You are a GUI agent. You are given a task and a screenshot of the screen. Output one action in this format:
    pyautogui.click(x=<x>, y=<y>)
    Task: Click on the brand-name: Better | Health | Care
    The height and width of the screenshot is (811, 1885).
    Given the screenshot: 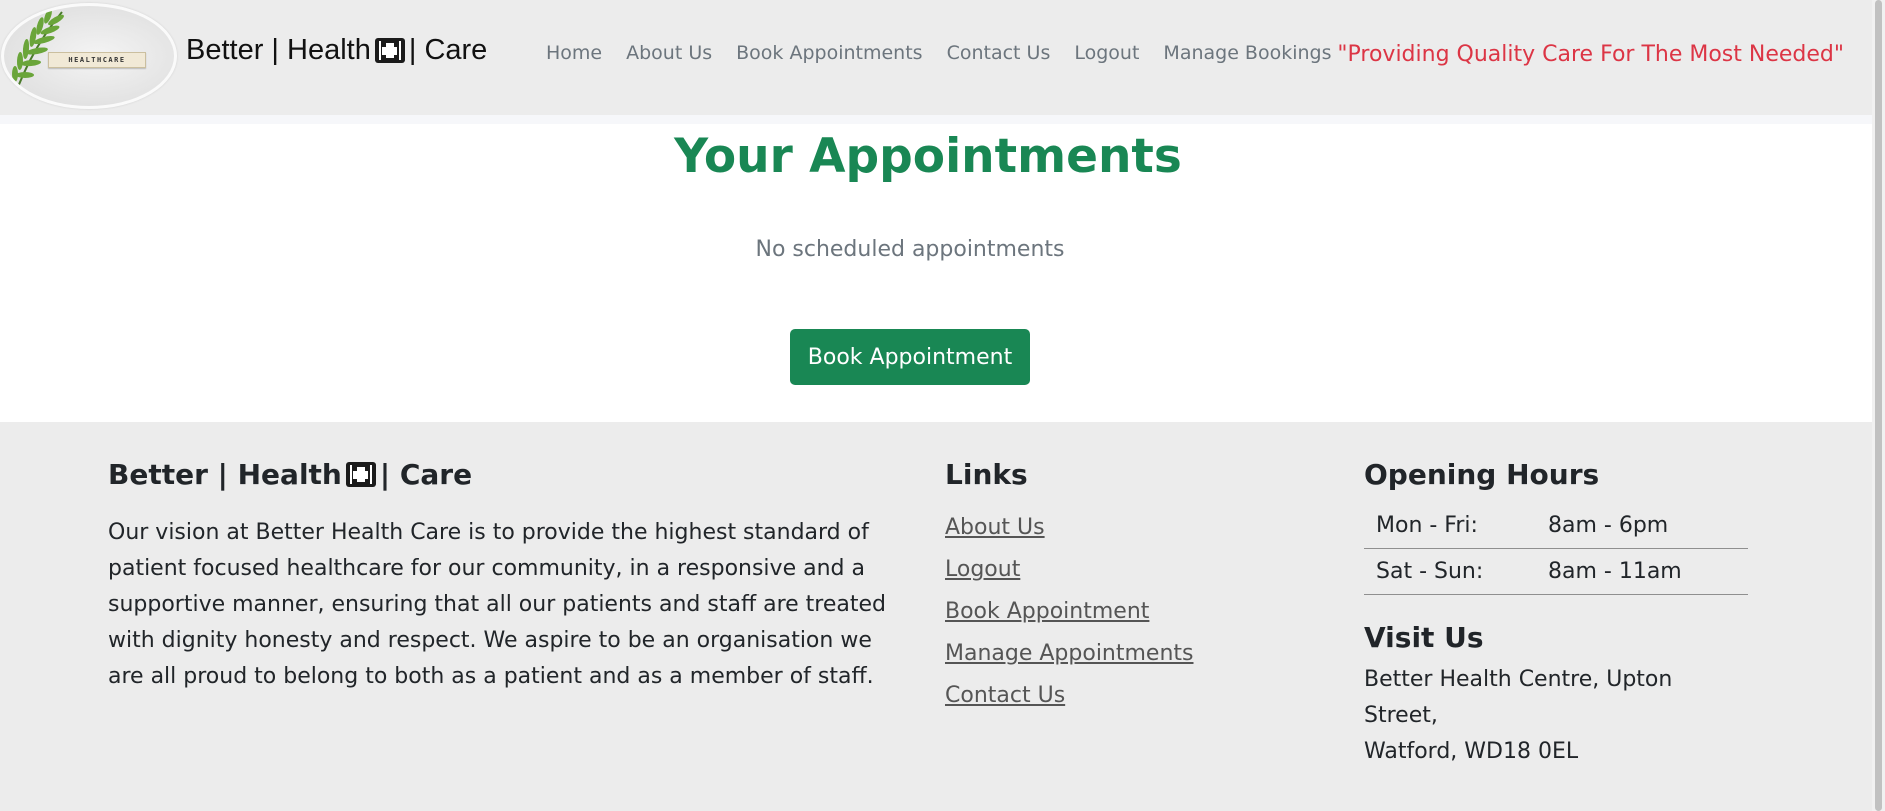 What is the action you would take?
    pyautogui.click(x=336, y=50)
    